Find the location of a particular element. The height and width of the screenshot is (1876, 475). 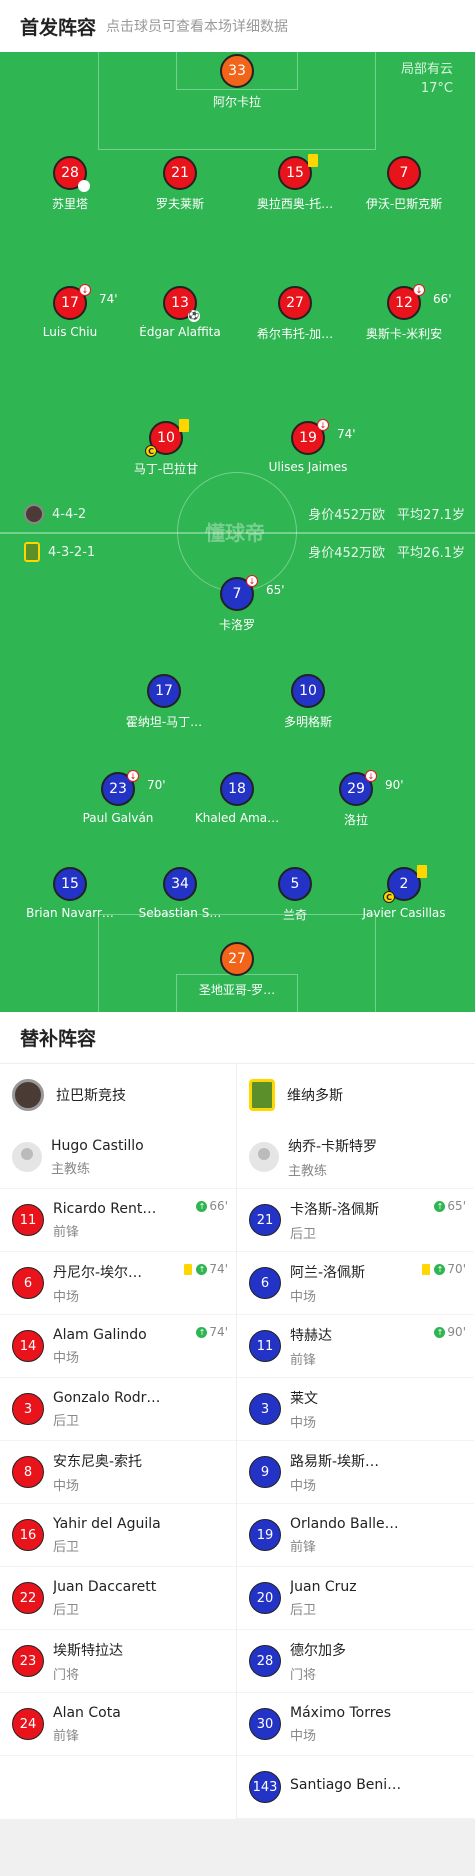

home-sub-player: 23 埃斯特拉达 门将 is located at coordinates (118, 1661).